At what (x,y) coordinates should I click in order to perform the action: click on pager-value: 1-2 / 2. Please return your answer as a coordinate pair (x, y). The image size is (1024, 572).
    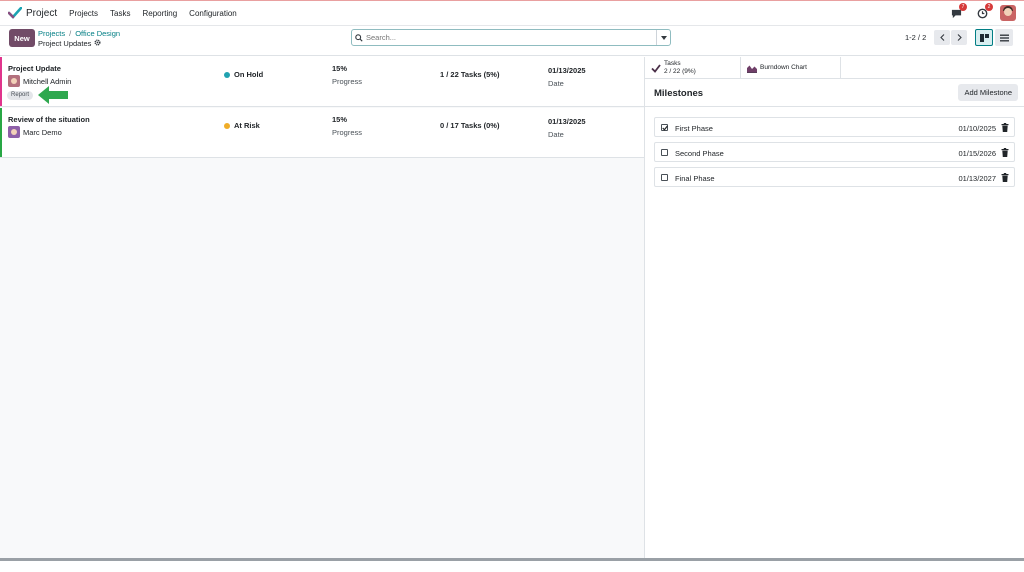
    Looking at the image, I should click on (915, 37).